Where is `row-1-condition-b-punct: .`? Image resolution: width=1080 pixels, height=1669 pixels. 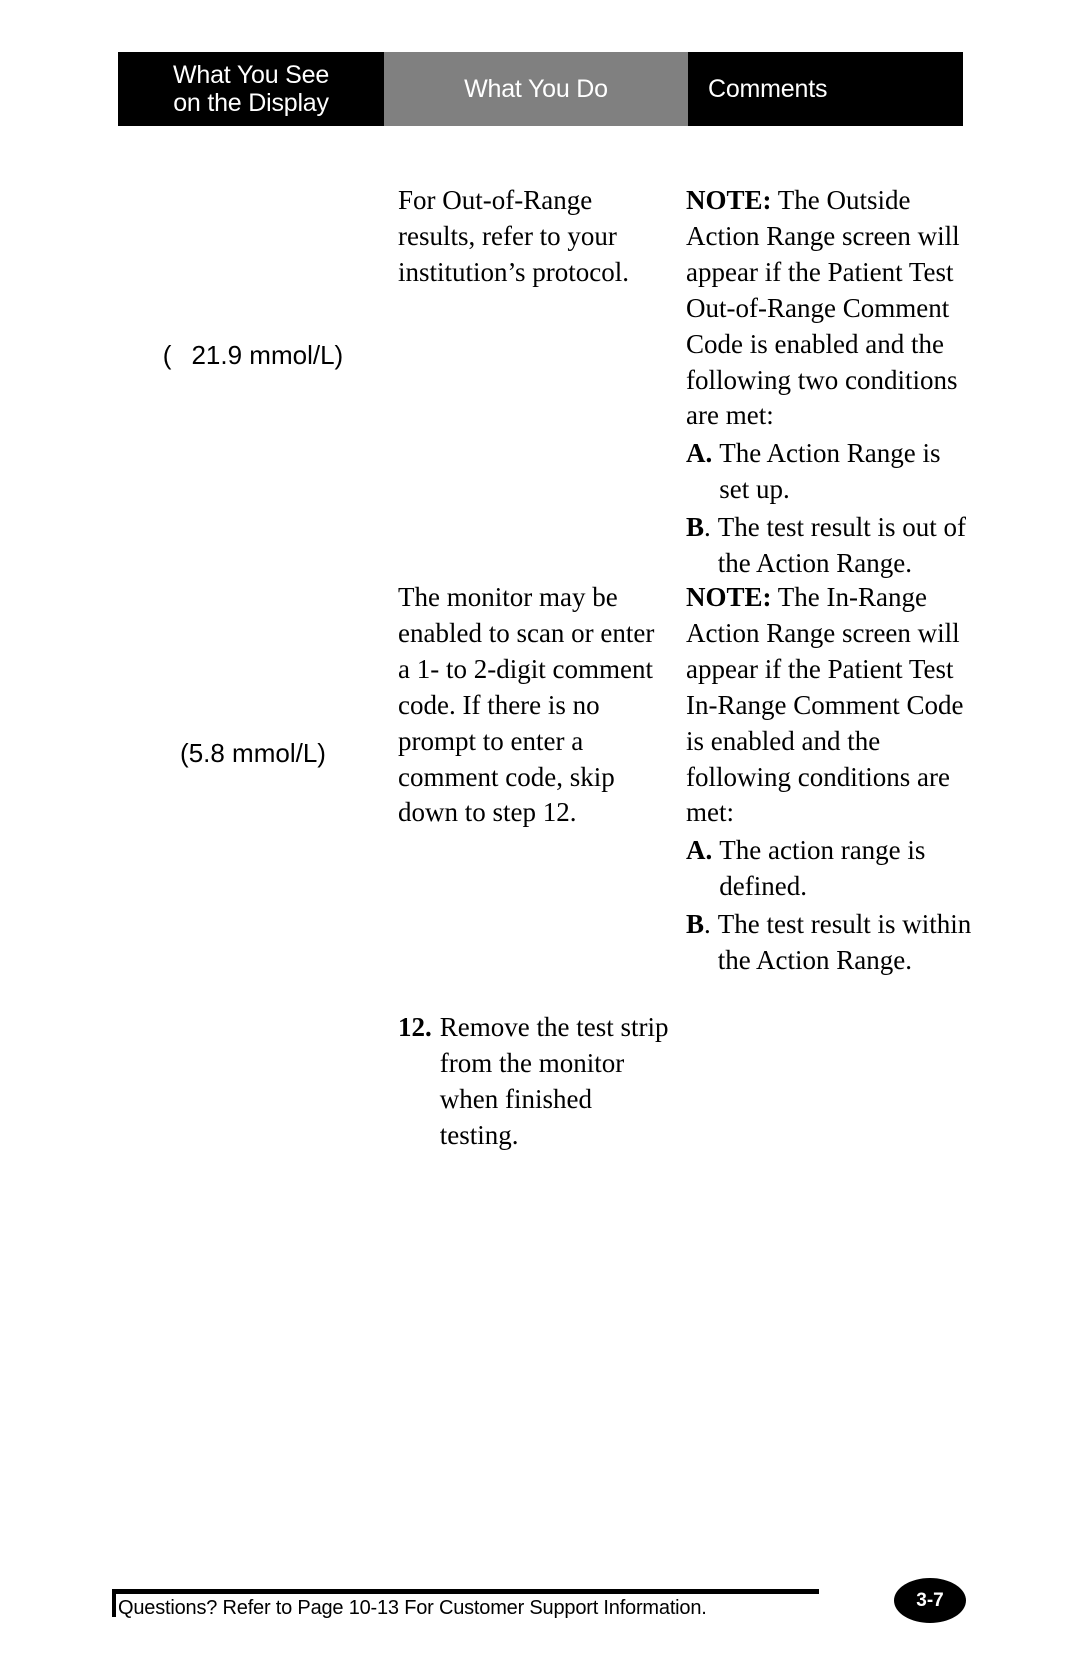 row-1-condition-b-punct: . is located at coordinates (707, 527).